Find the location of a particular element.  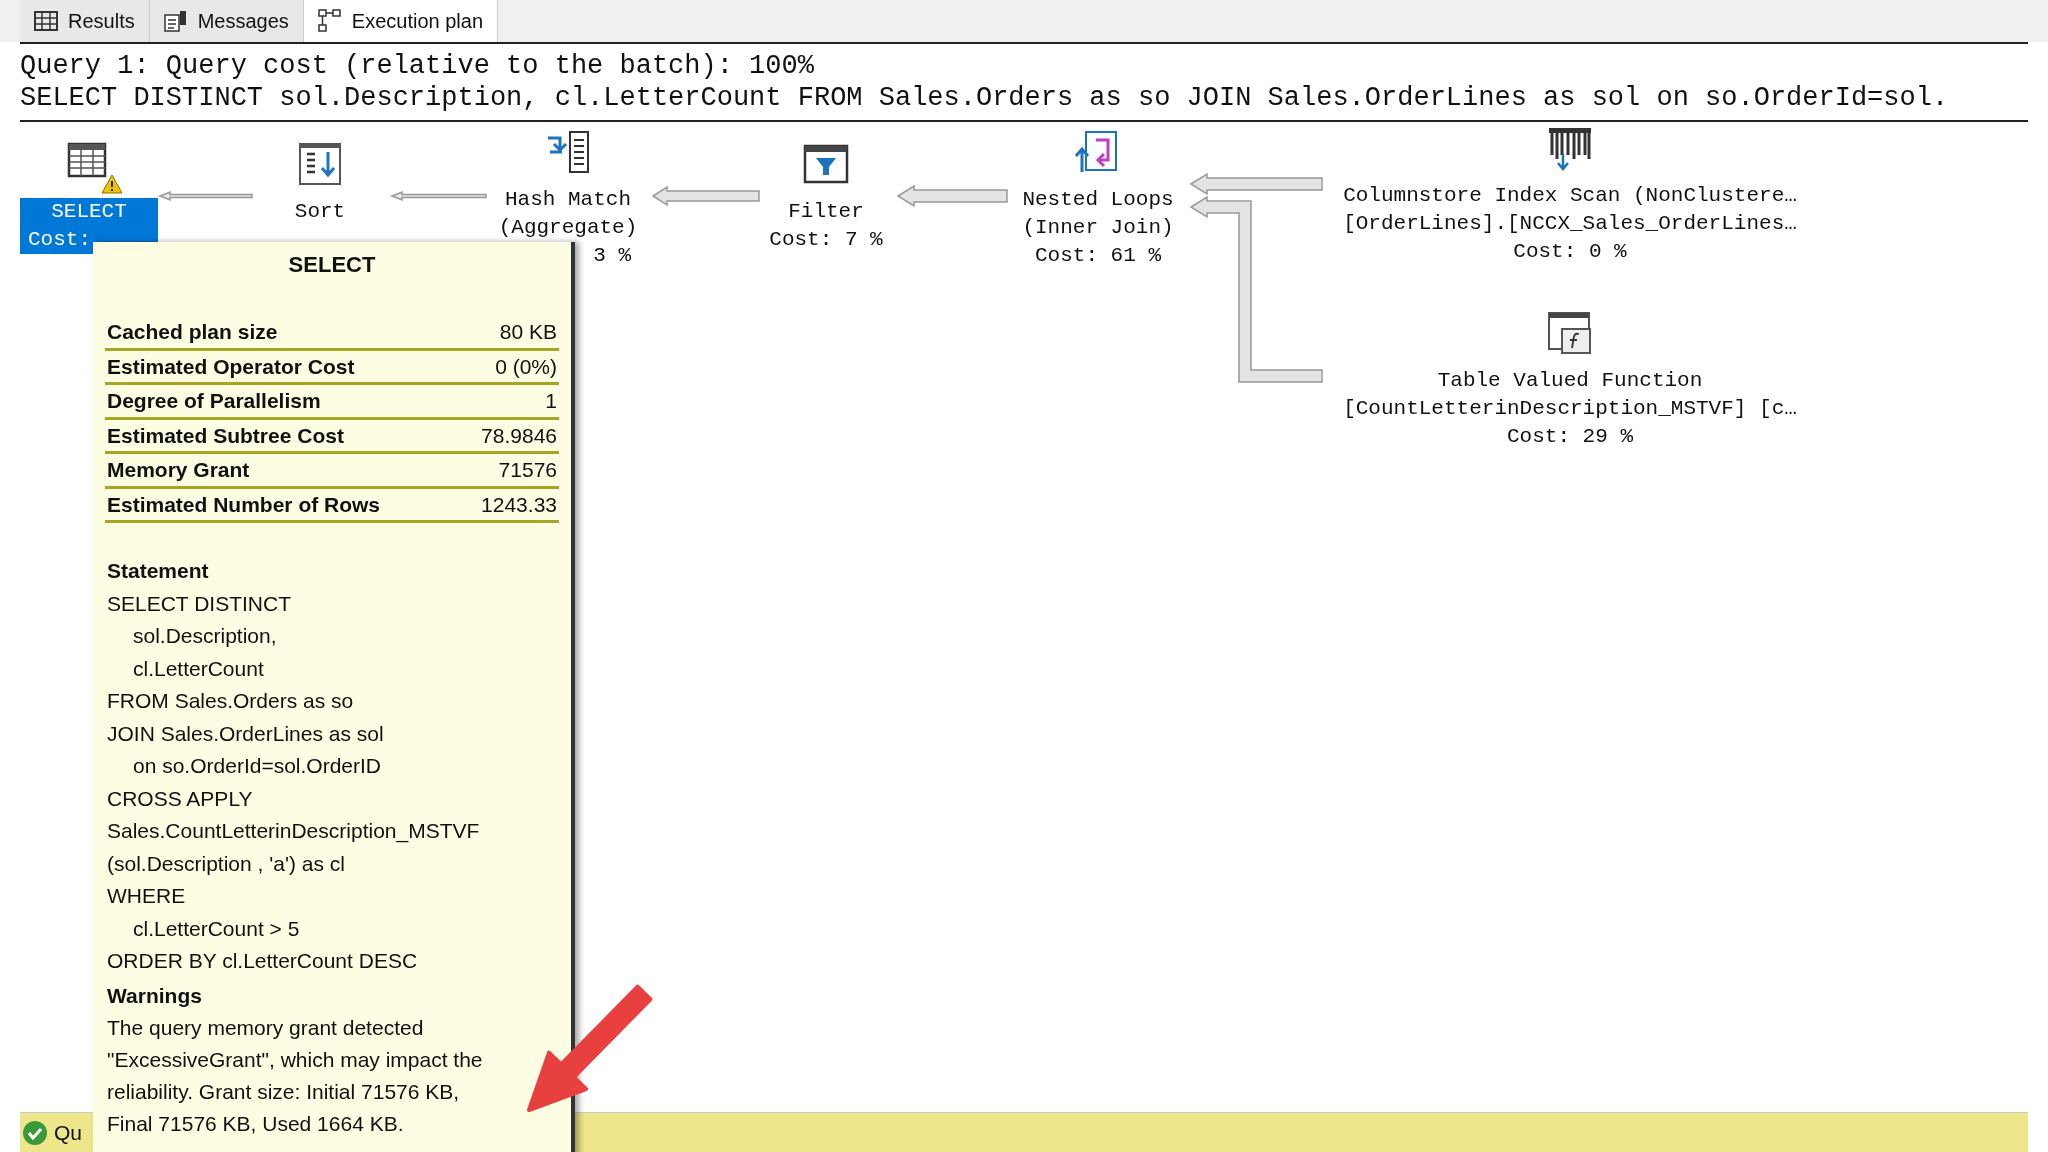

statement-line: ORDER BY cl.LetterCount DESC is located at coordinates (262, 961).